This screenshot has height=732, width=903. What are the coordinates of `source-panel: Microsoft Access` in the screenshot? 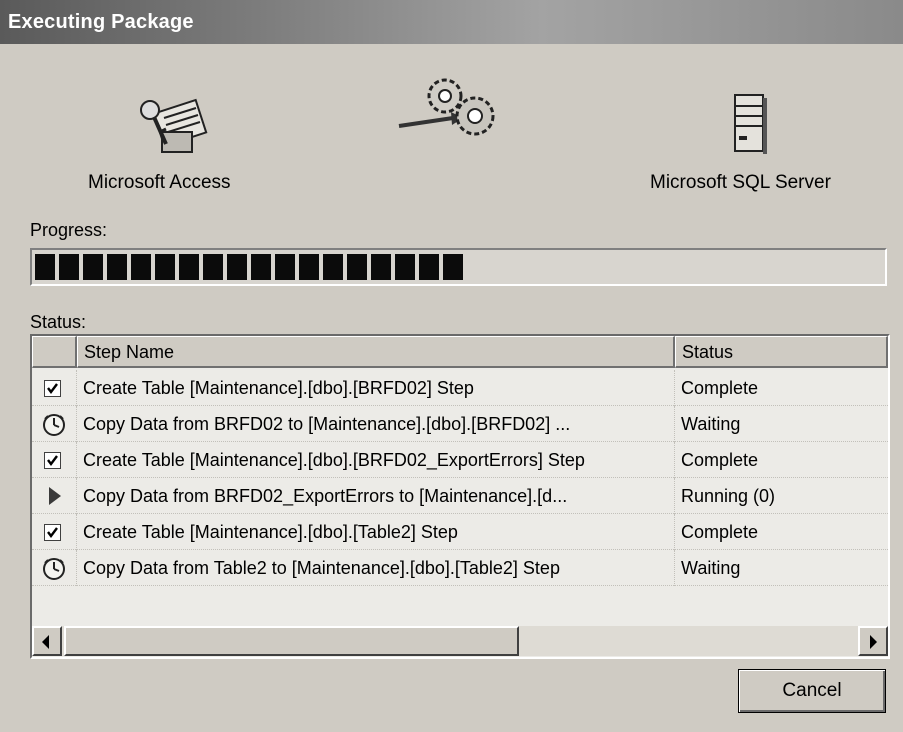 It's located at (183, 147).